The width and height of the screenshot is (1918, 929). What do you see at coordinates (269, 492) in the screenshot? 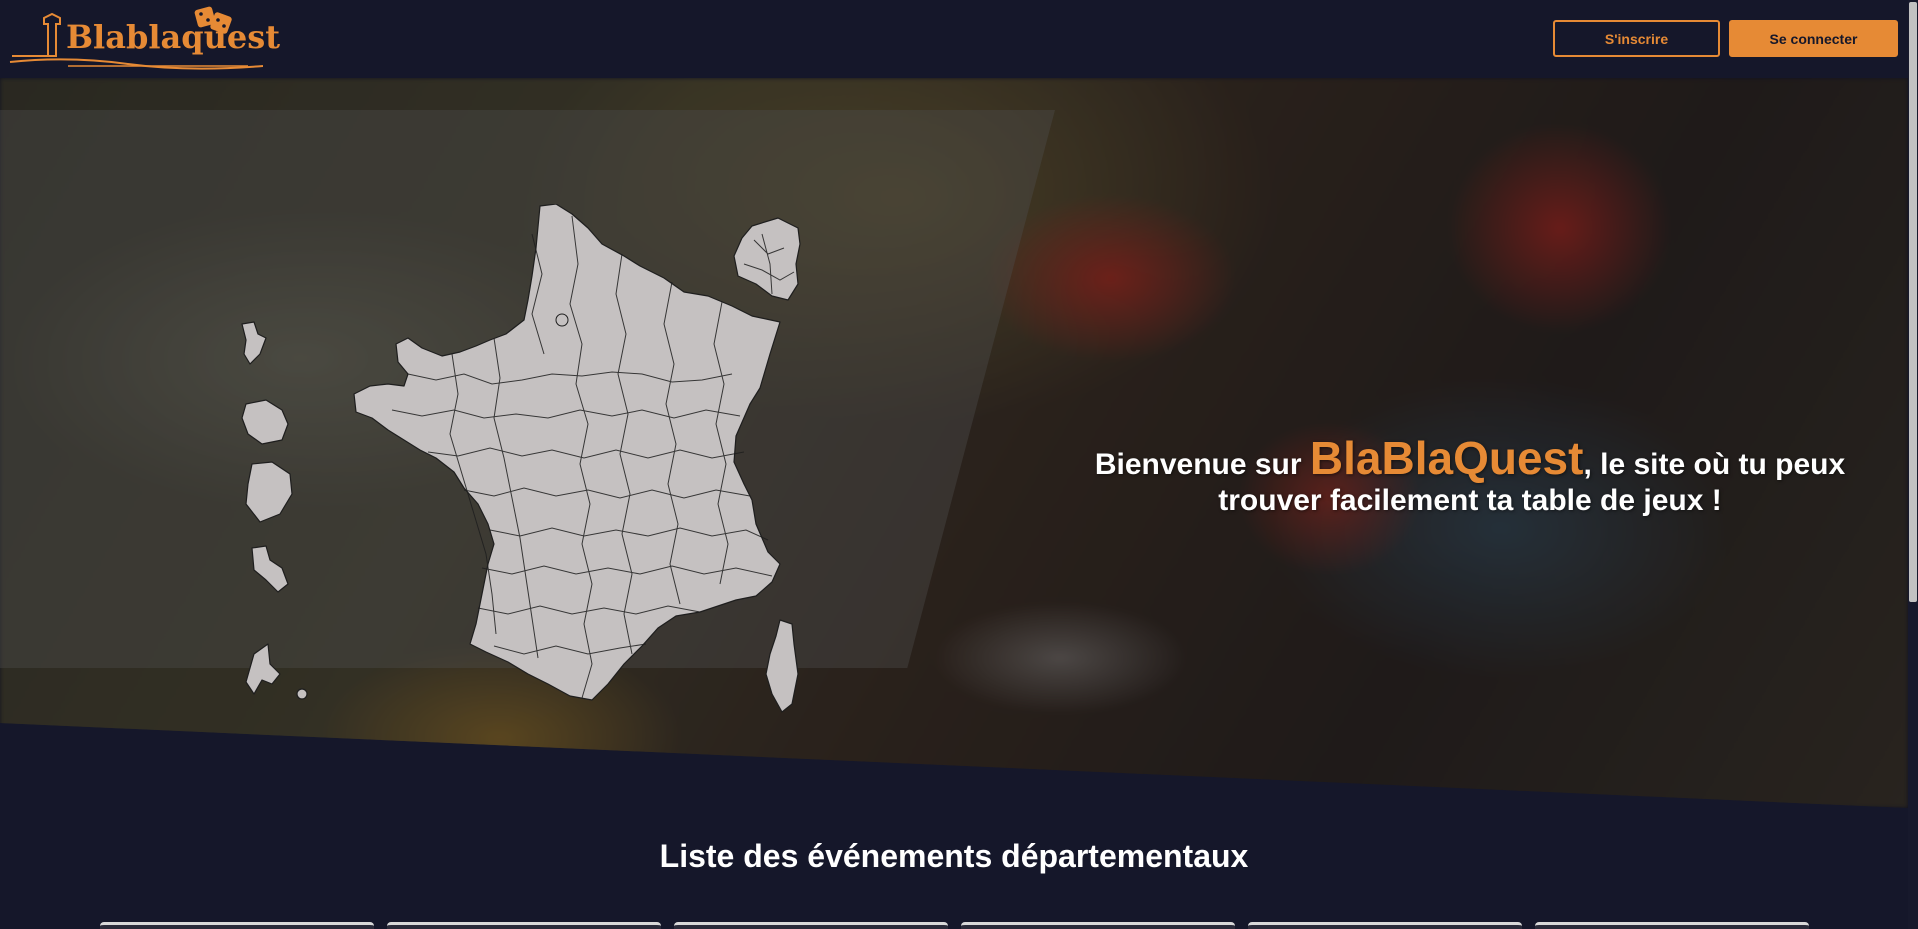
I see `guyane-region` at bounding box center [269, 492].